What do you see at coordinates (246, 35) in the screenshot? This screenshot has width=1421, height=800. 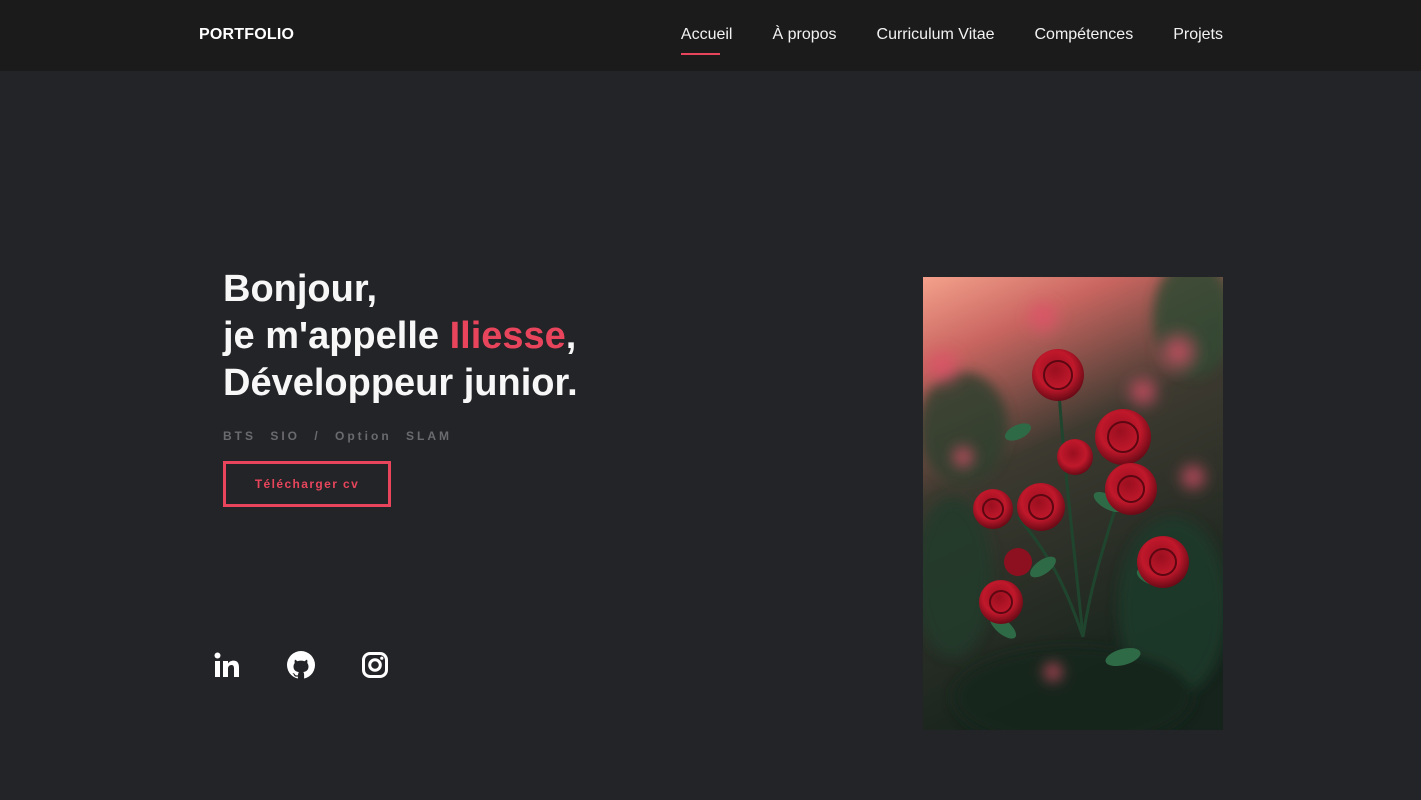 I see `brand-logo: PORTFOLIO` at bounding box center [246, 35].